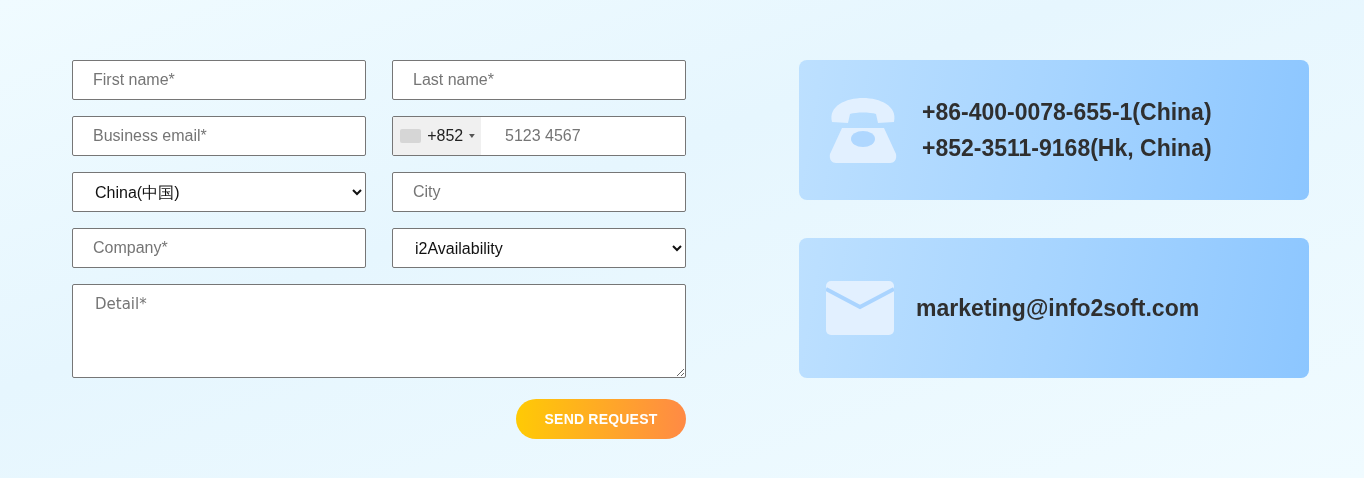 The image size is (1364, 478). I want to click on envelope-icon, so click(860, 308).